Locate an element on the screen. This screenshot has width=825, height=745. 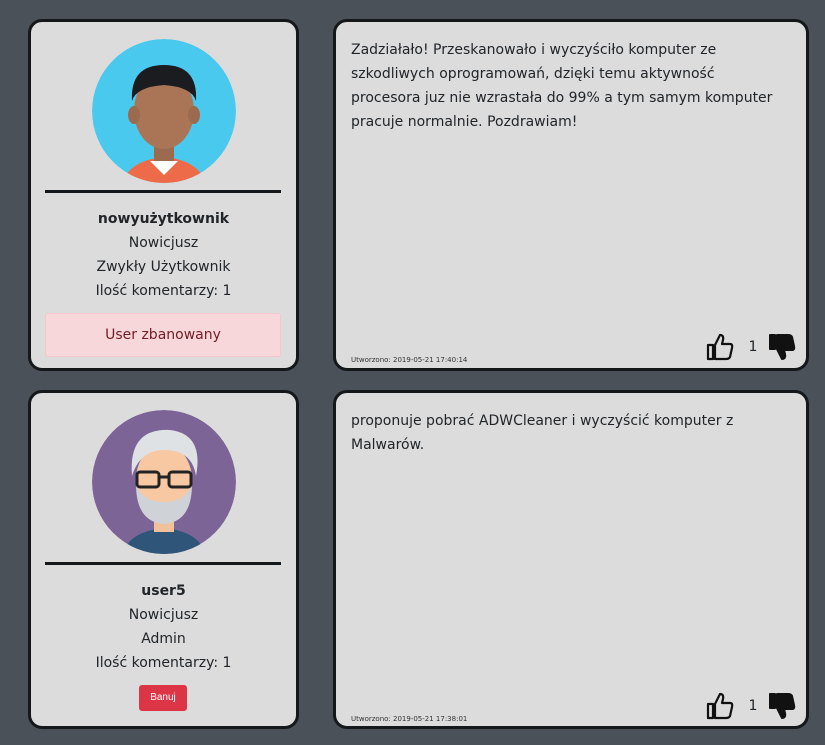
username: user5 is located at coordinates (163, 591).